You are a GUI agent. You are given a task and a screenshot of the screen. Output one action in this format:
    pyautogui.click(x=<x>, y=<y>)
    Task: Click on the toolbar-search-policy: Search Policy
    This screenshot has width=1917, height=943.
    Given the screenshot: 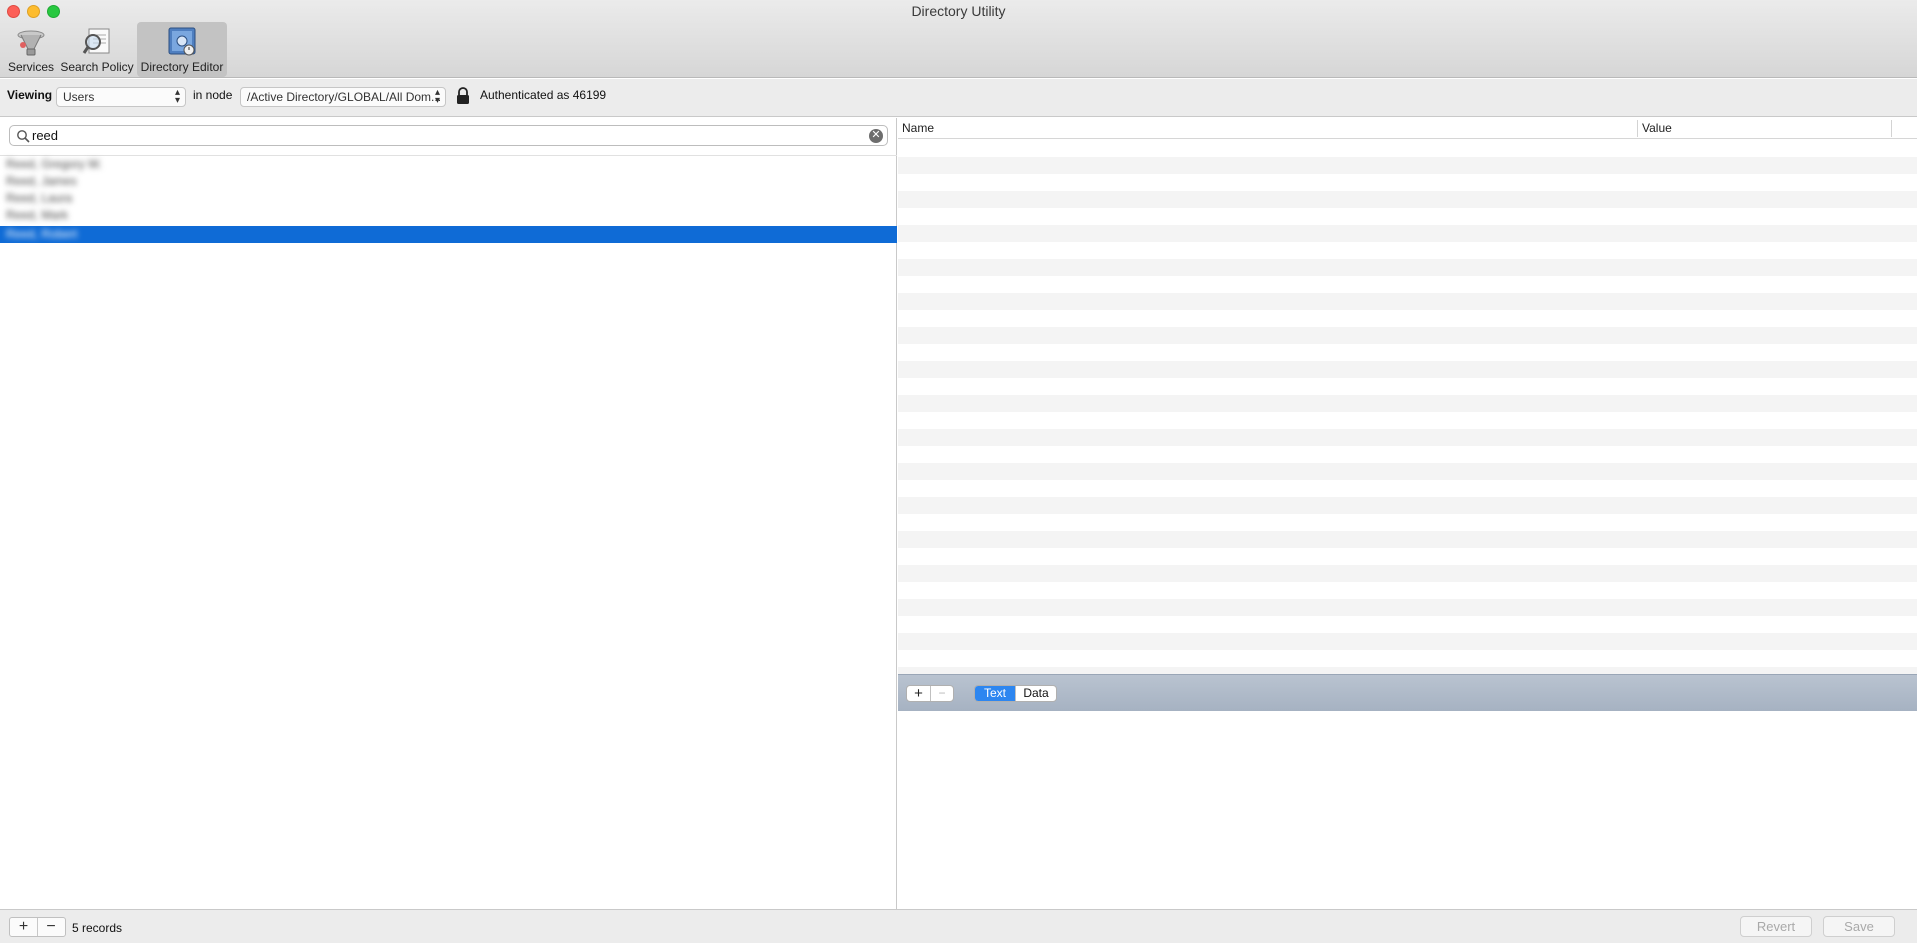 What is the action you would take?
    pyautogui.click(x=97, y=49)
    